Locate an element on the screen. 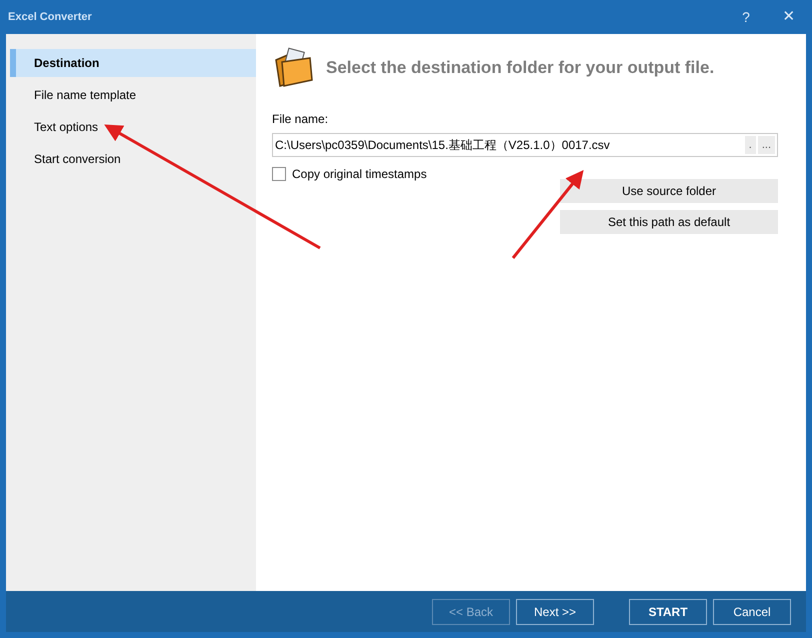  page-heading: Select the destination folder for your output file. is located at coordinates (520, 68).